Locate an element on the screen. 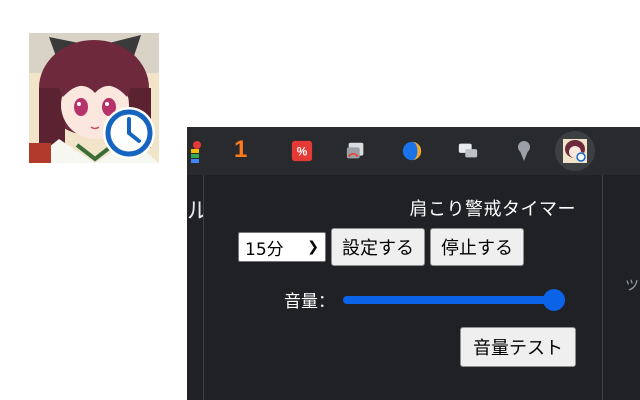  volume-row: 音量： is located at coordinates (424, 299).